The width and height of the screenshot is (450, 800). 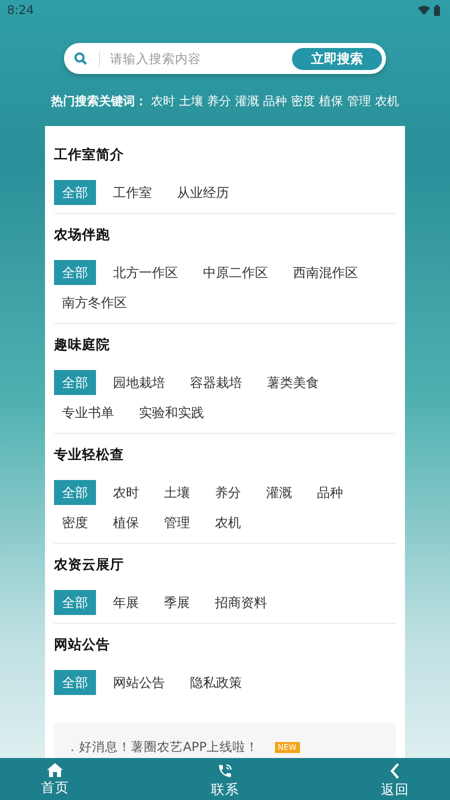 I want to click on category-tab: 南方冬作区, so click(x=94, y=302).